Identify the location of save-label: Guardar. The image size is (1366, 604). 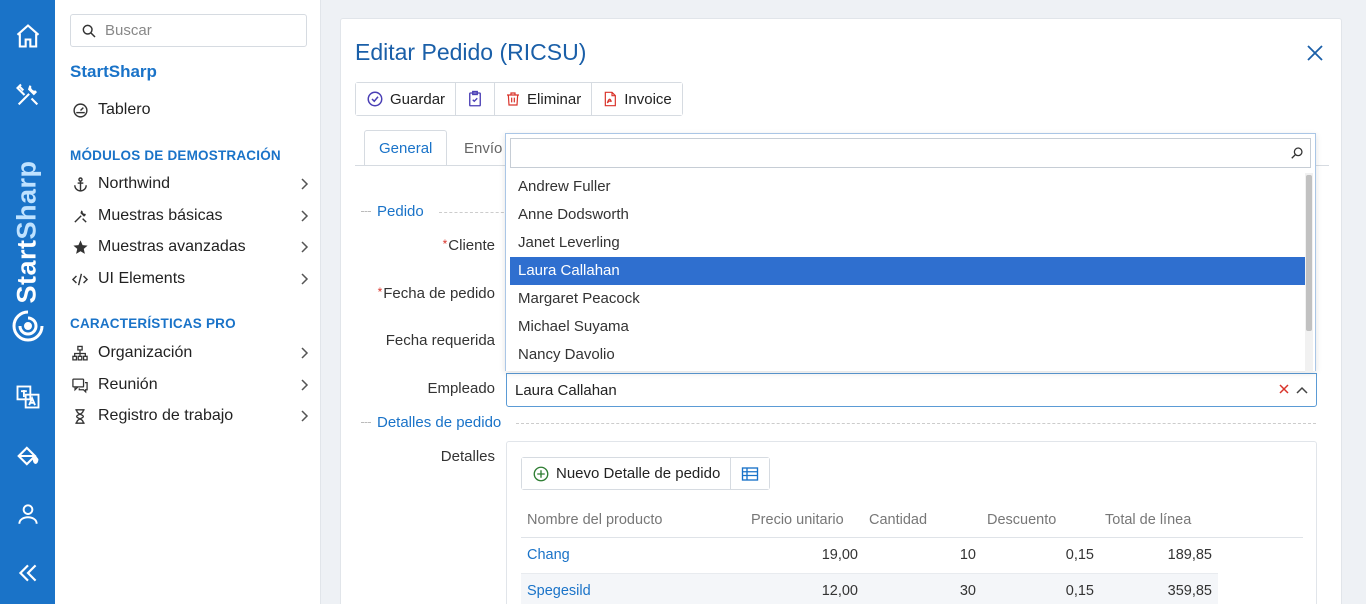
(418, 99).